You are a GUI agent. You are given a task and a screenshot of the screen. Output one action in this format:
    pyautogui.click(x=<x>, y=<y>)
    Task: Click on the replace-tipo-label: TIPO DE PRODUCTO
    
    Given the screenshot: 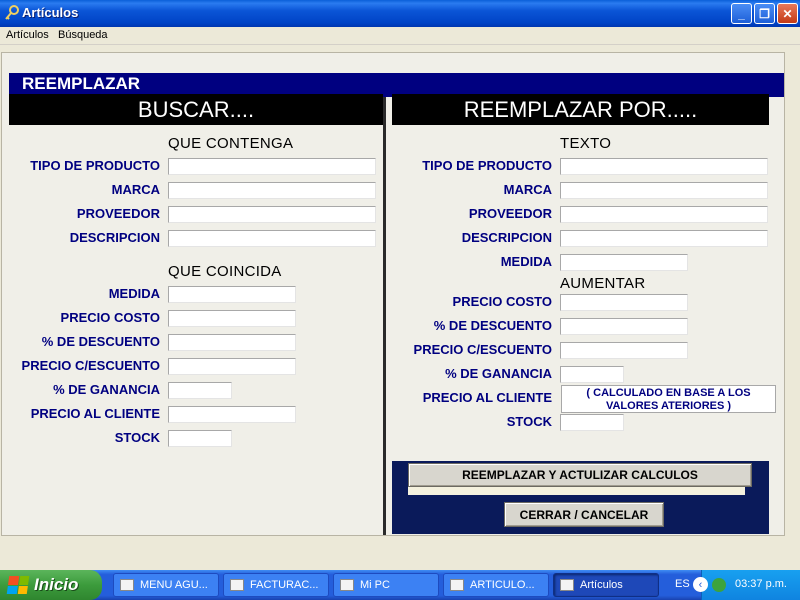 What is the action you would take?
    pyautogui.click(x=487, y=165)
    